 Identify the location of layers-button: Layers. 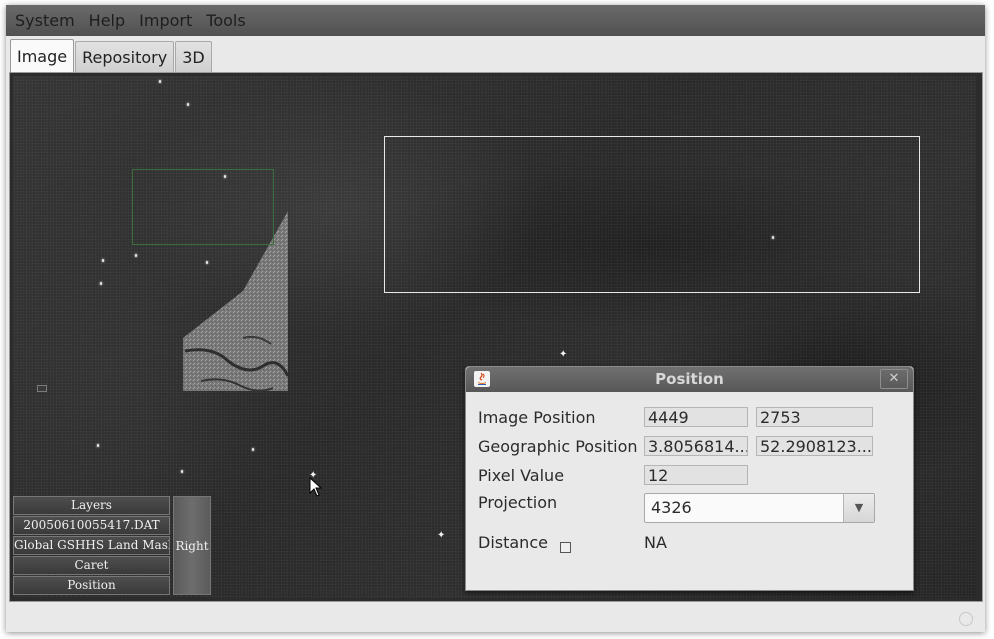
(91, 505).